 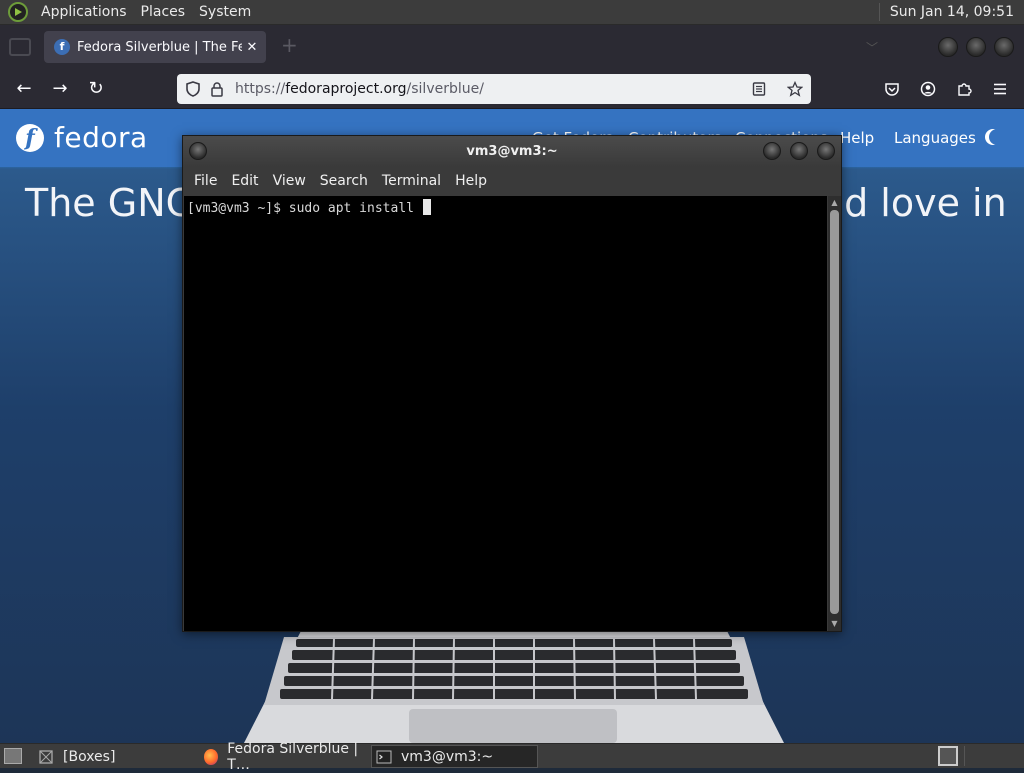 What do you see at coordinates (384, 756) in the screenshot?
I see `terminal-icon` at bounding box center [384, 756].